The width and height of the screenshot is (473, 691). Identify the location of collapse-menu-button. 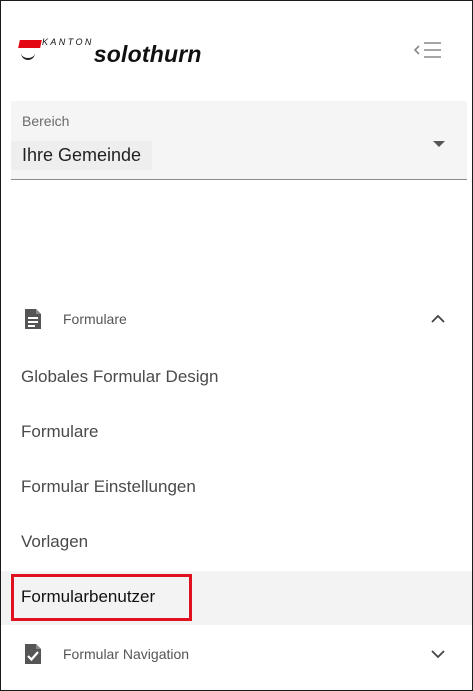
(431, 50).